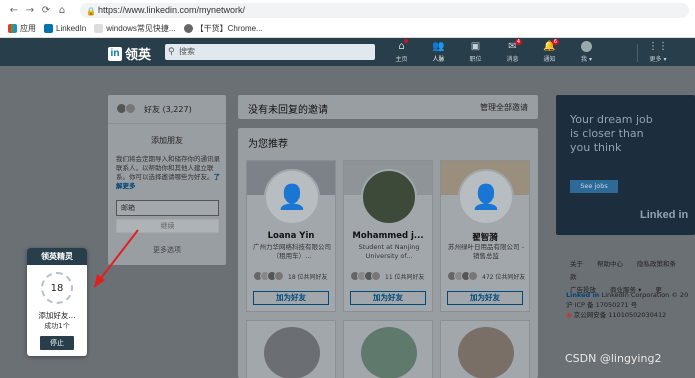 This screenshot has width=695, height=378. What do you see at coordinates (171, 52) in the screenshot?
I see `search-icon: ⚲` at bounding box center [171, 52].